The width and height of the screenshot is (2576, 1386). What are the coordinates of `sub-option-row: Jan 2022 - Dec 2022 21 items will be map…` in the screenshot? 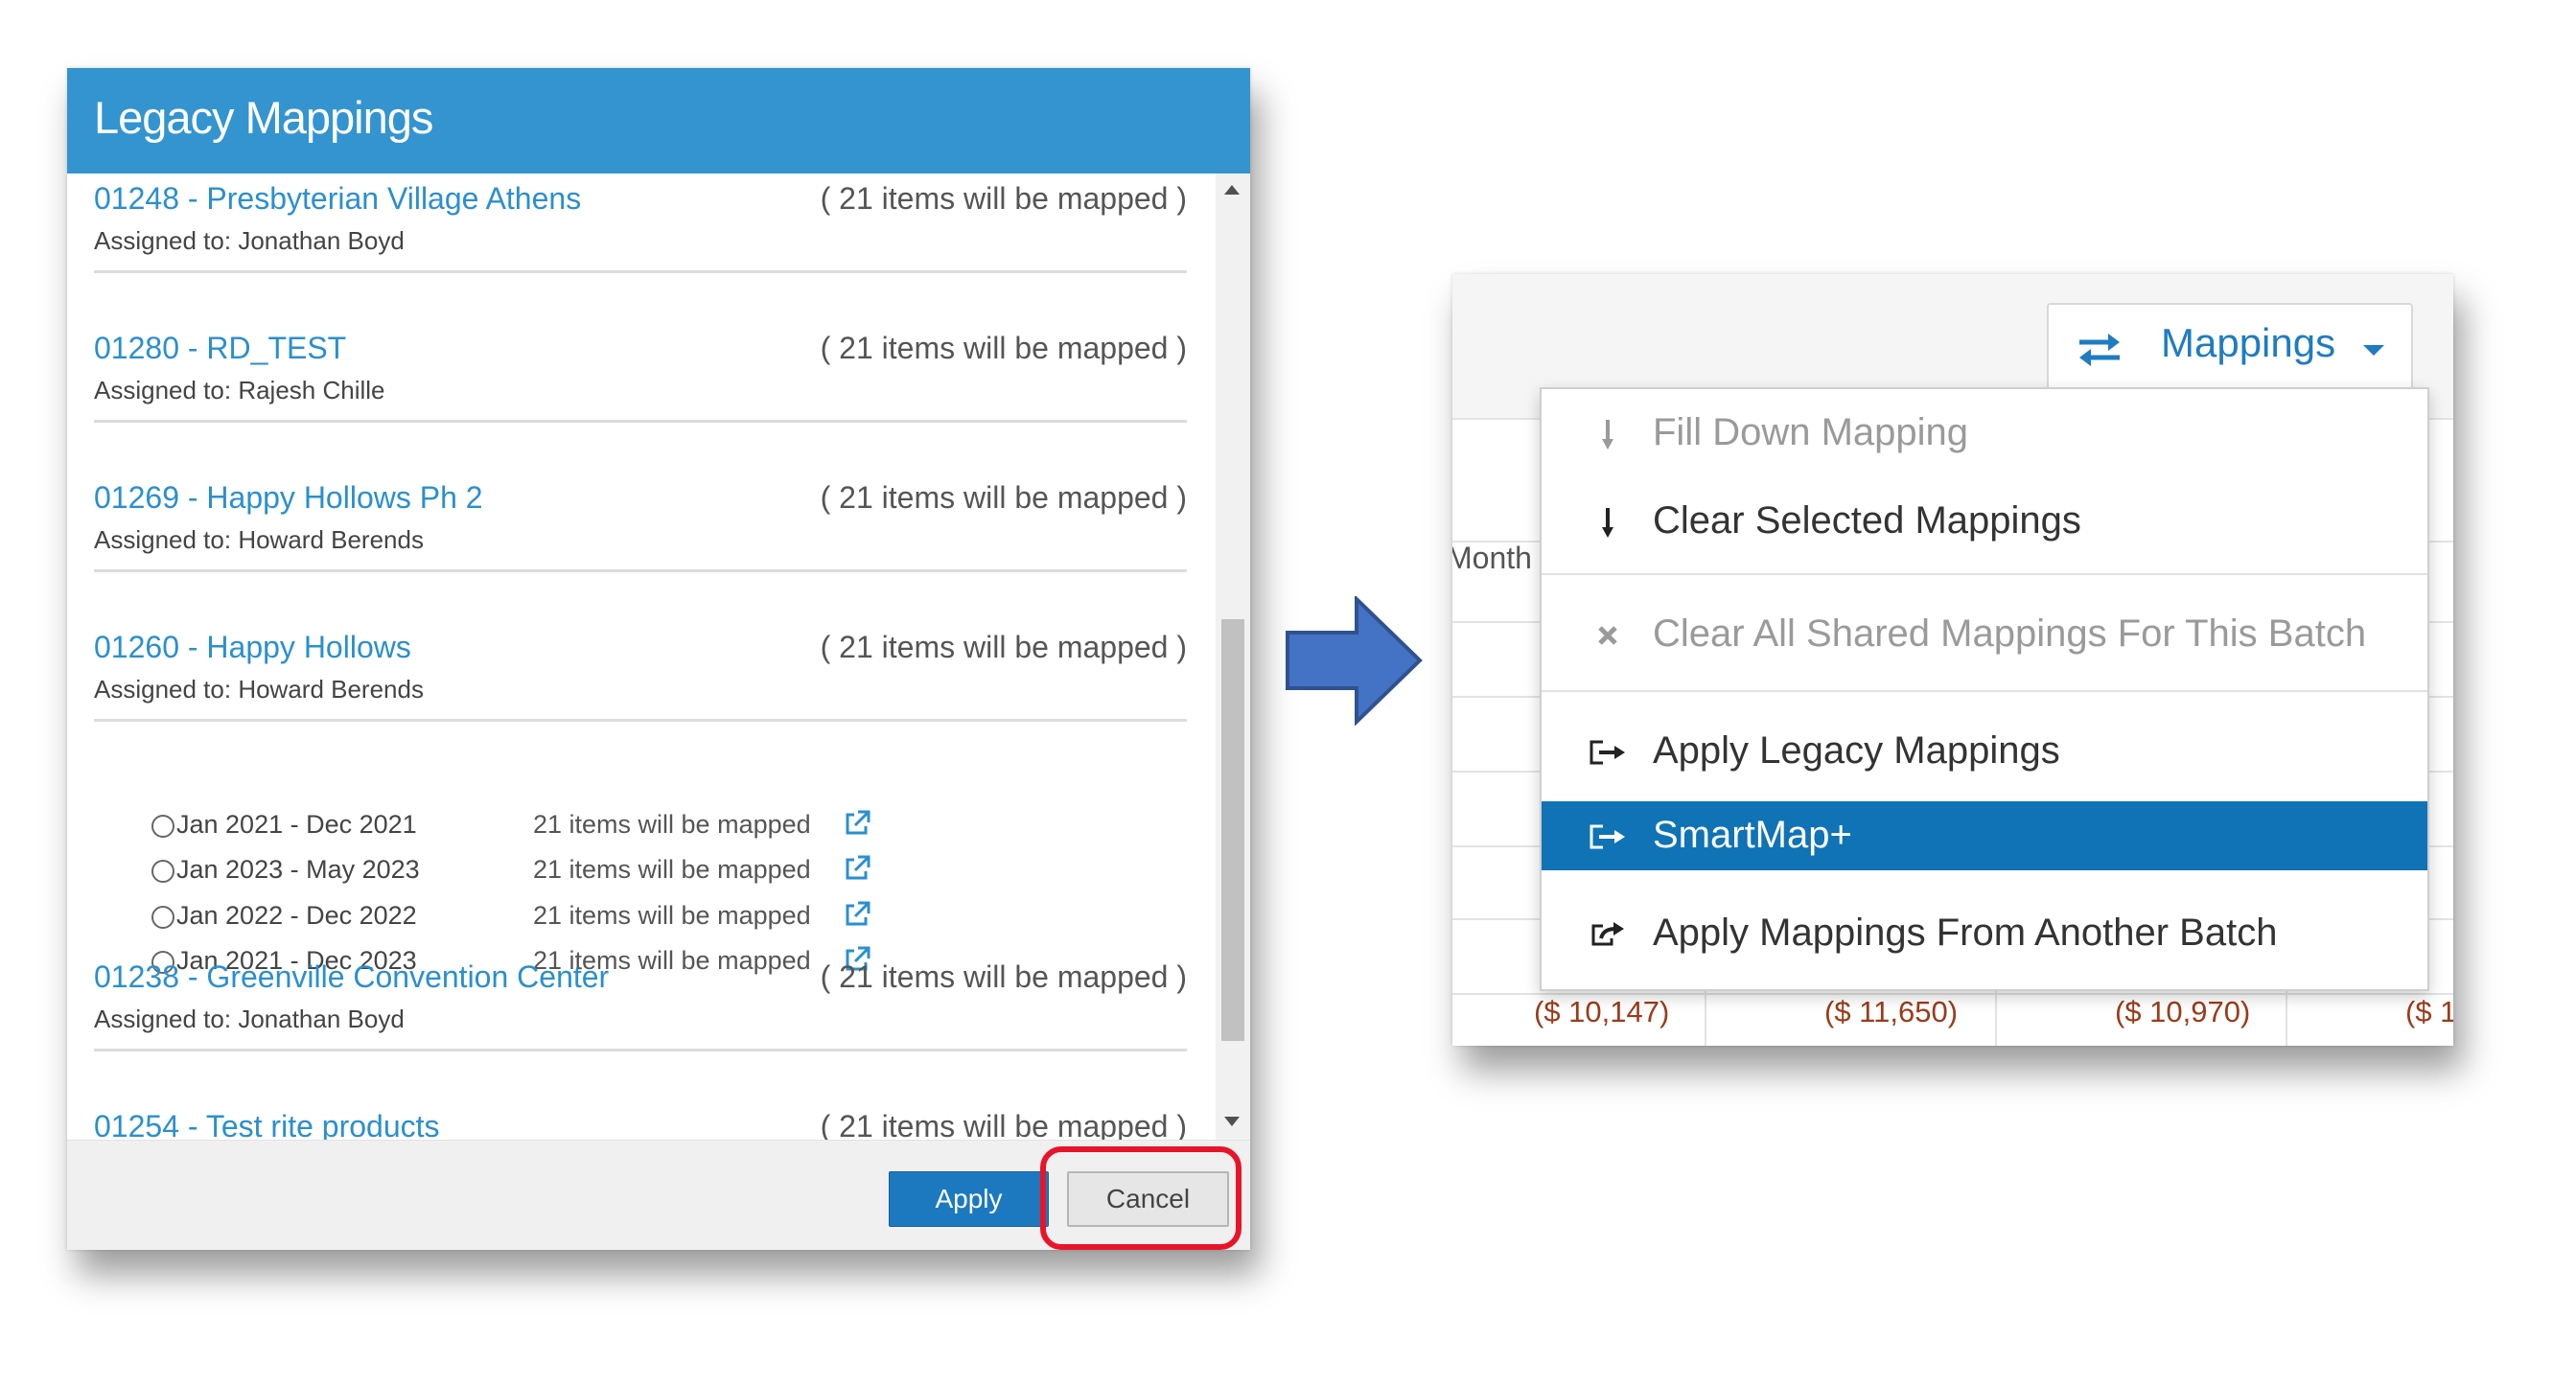 It's located at (583, 918).